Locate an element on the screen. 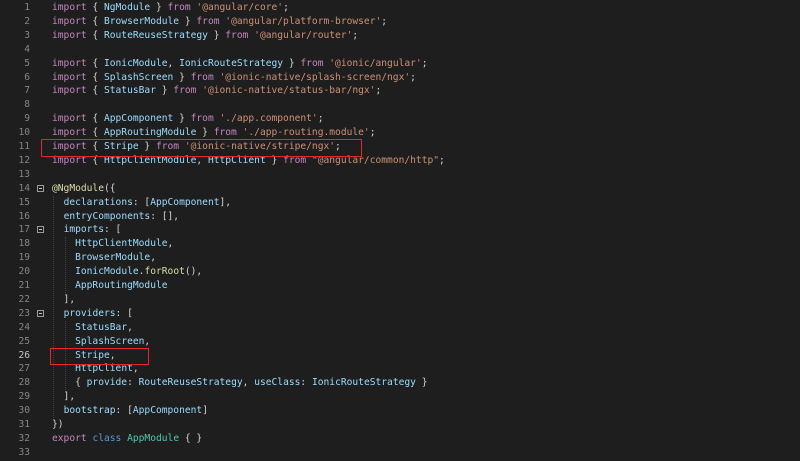 The height and width of the screenshot is (461, 800). code-token: AppComponent is located at coordinates (167, 411).